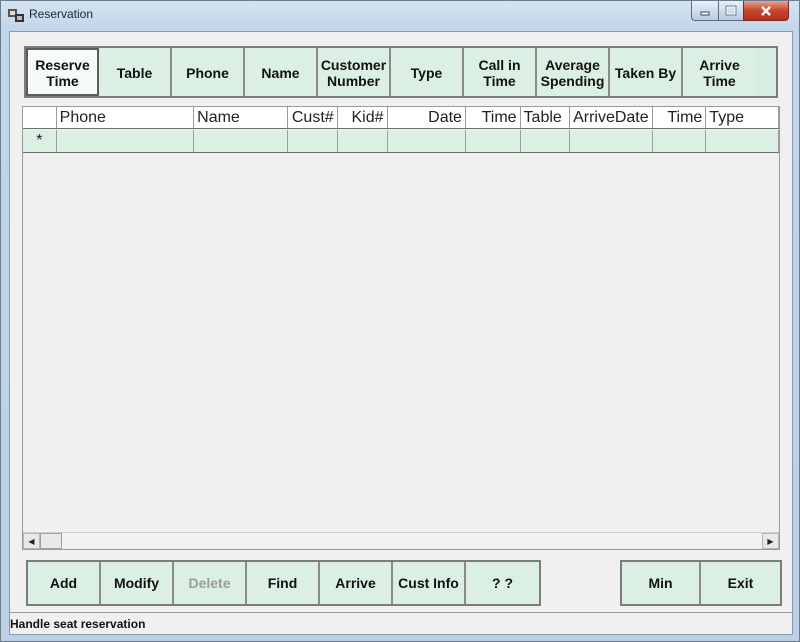 The image size is (800, 642). Describe the element at coordinates (40, 141) in the screenshot. I see `new-row-marker: *` at that location.